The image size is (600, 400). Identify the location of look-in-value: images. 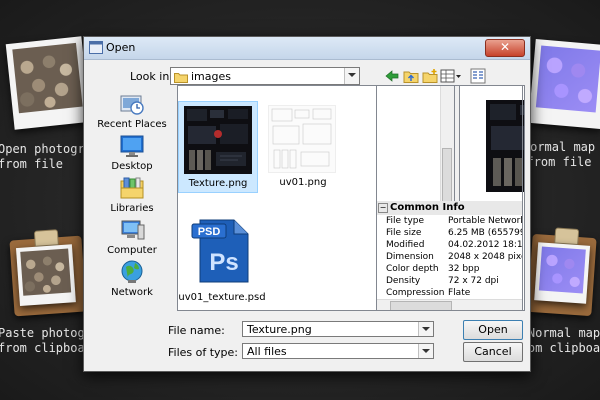
(211, 76).